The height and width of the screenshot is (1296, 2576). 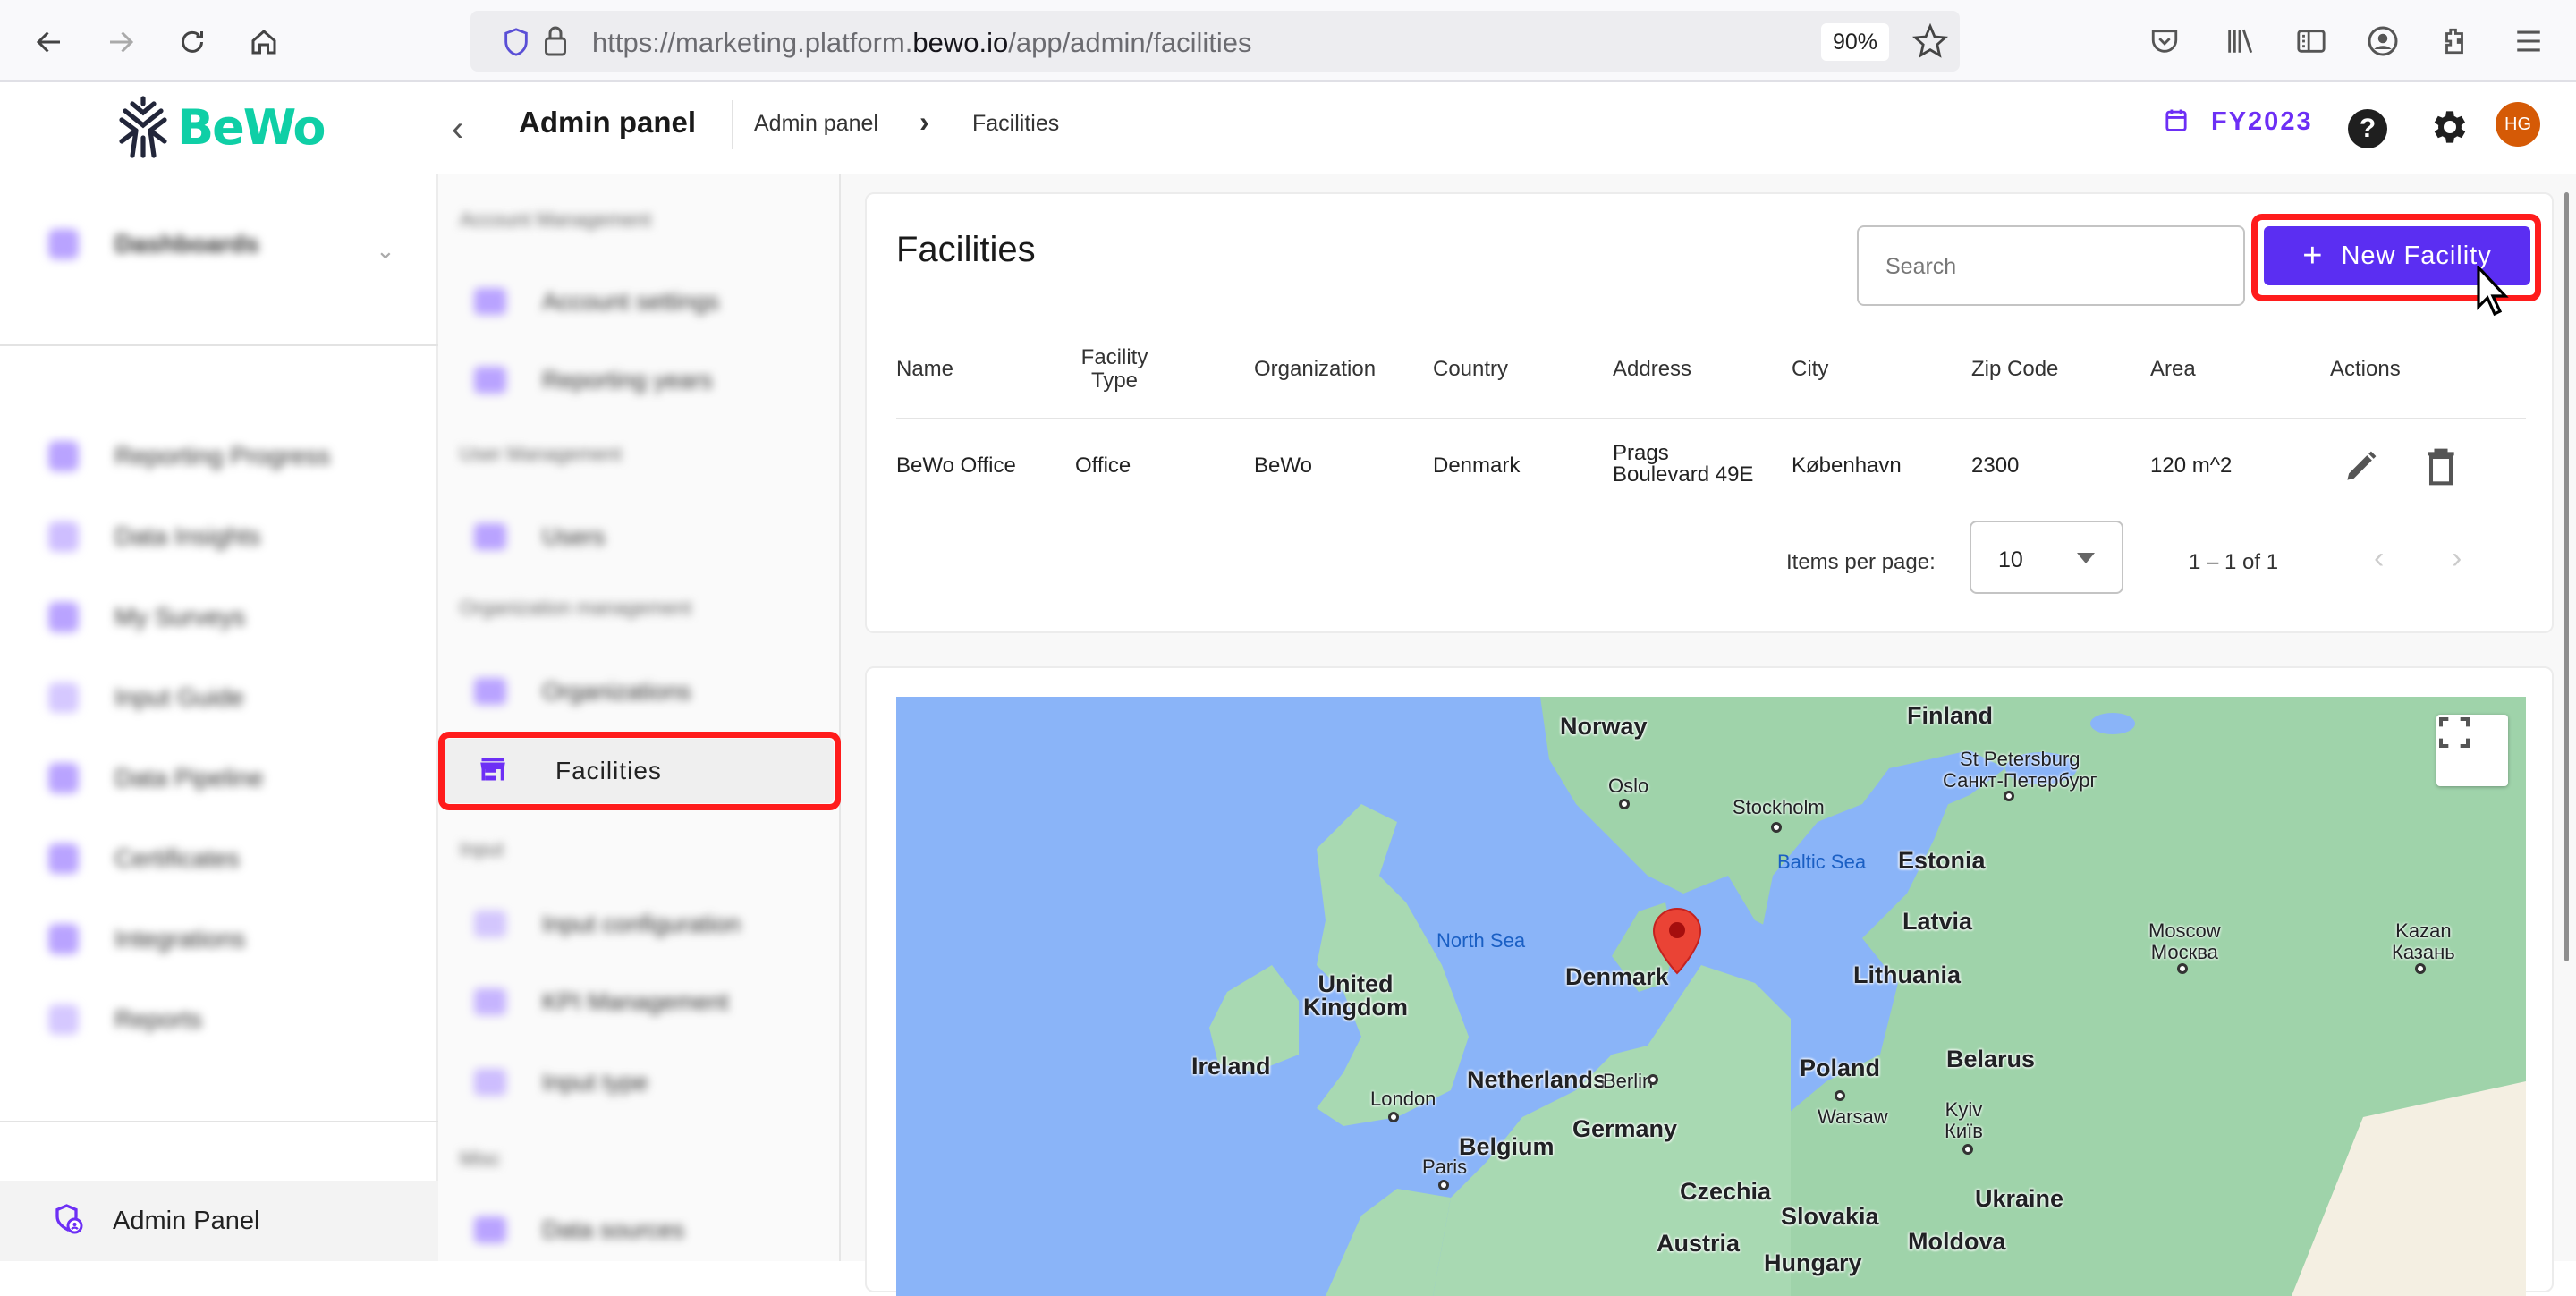 I want to click on shield-icon, so click(x=516, y=44).